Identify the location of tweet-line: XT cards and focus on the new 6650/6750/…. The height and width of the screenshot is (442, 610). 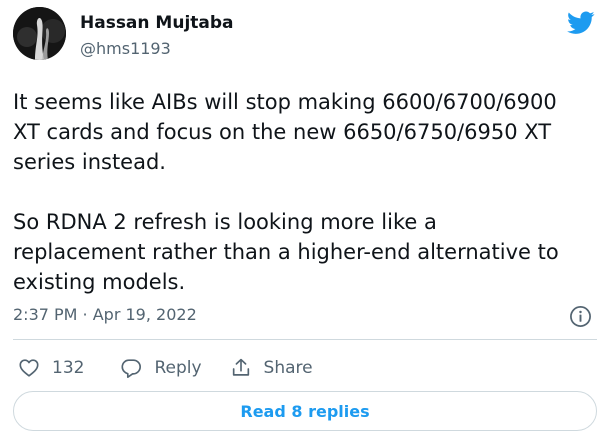
(282, 132).